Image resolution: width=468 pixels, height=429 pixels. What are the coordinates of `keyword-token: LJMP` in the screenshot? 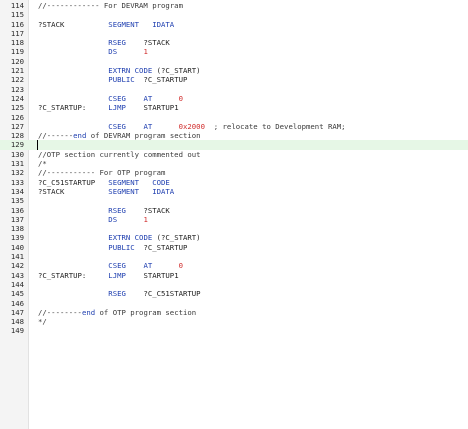 It's located at (117, 108).